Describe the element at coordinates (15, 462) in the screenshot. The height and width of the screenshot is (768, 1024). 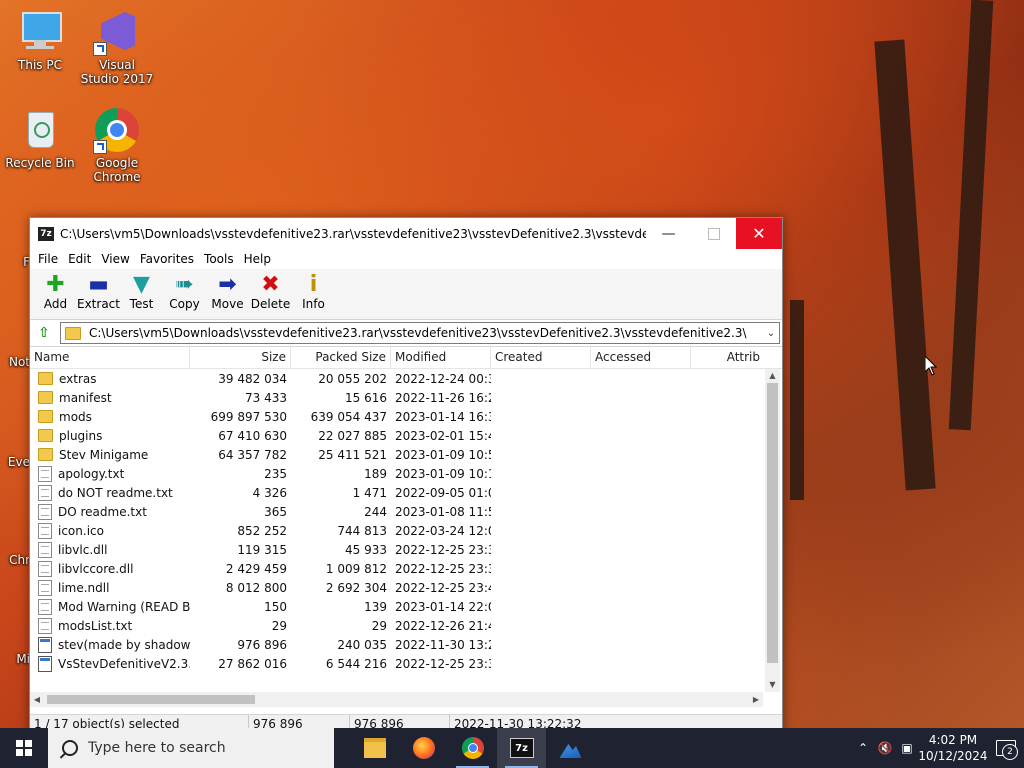
I see `desktop-icon-partial: Eve` at that location.